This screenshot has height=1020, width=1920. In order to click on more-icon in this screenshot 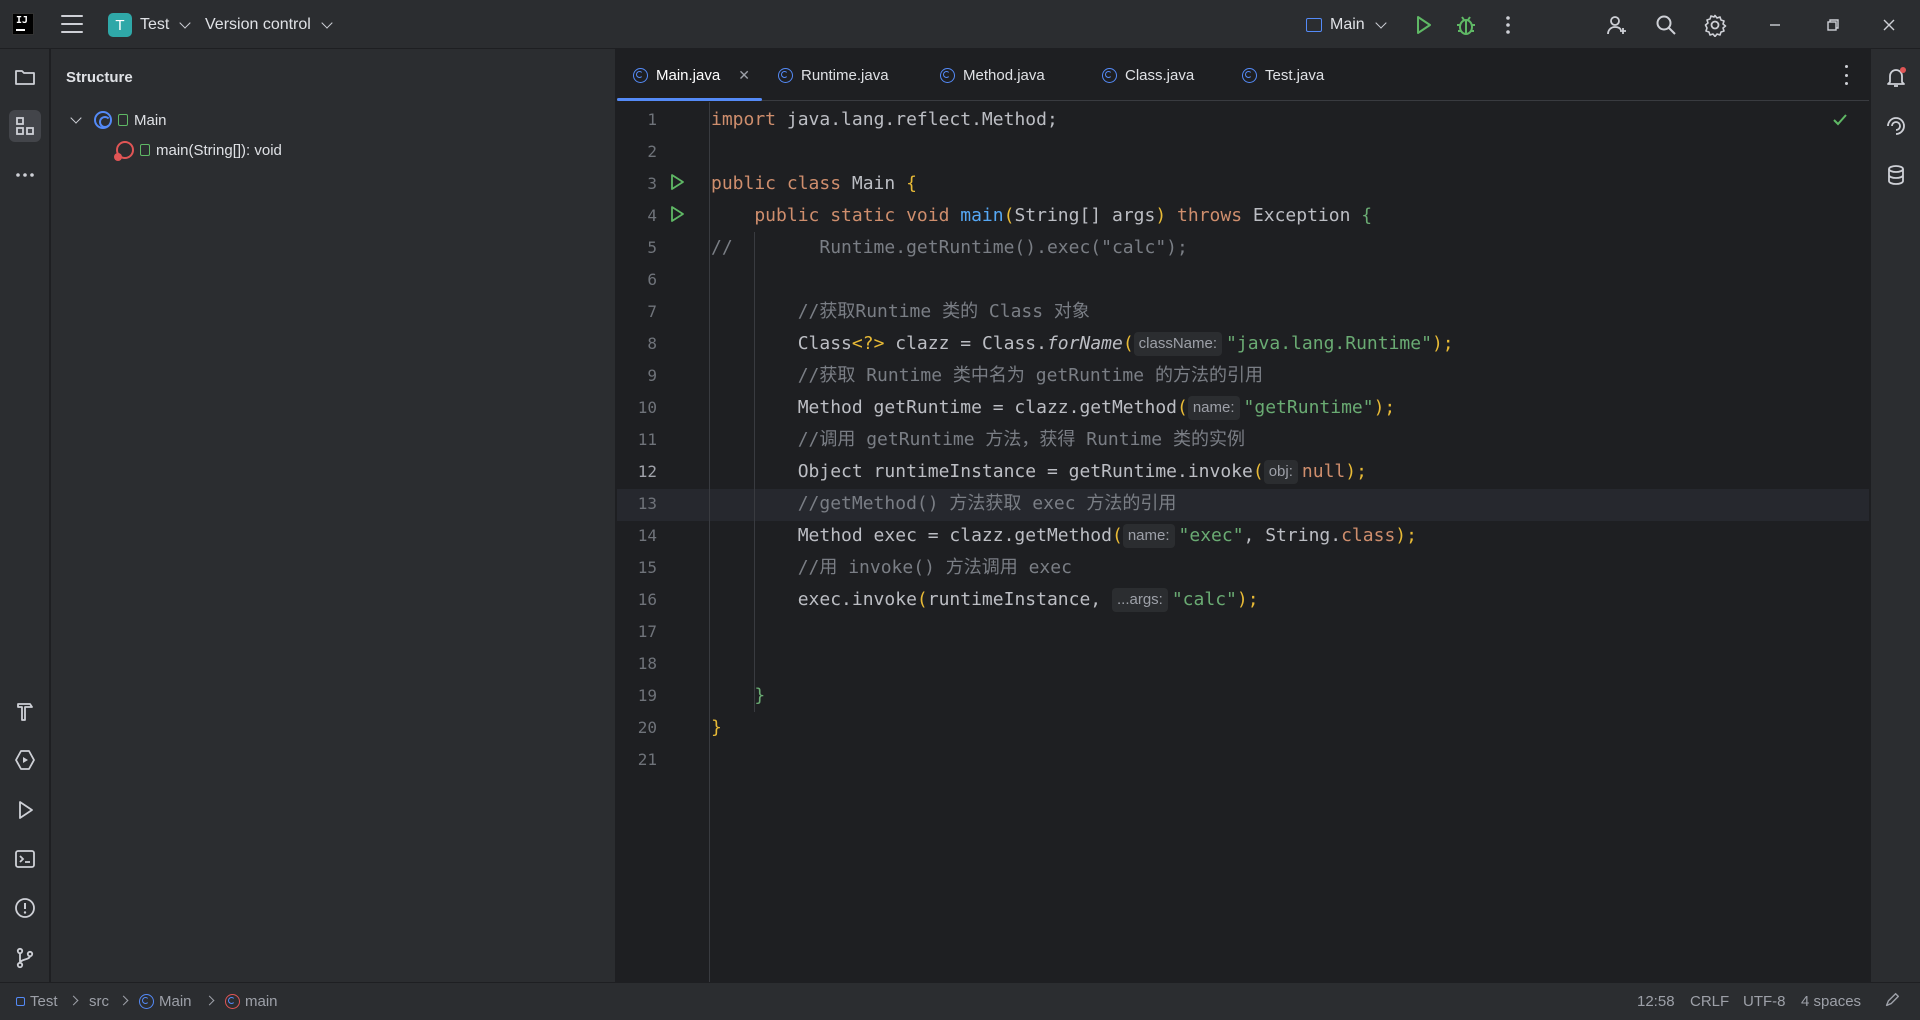, I will do `click(1508, 25)`.